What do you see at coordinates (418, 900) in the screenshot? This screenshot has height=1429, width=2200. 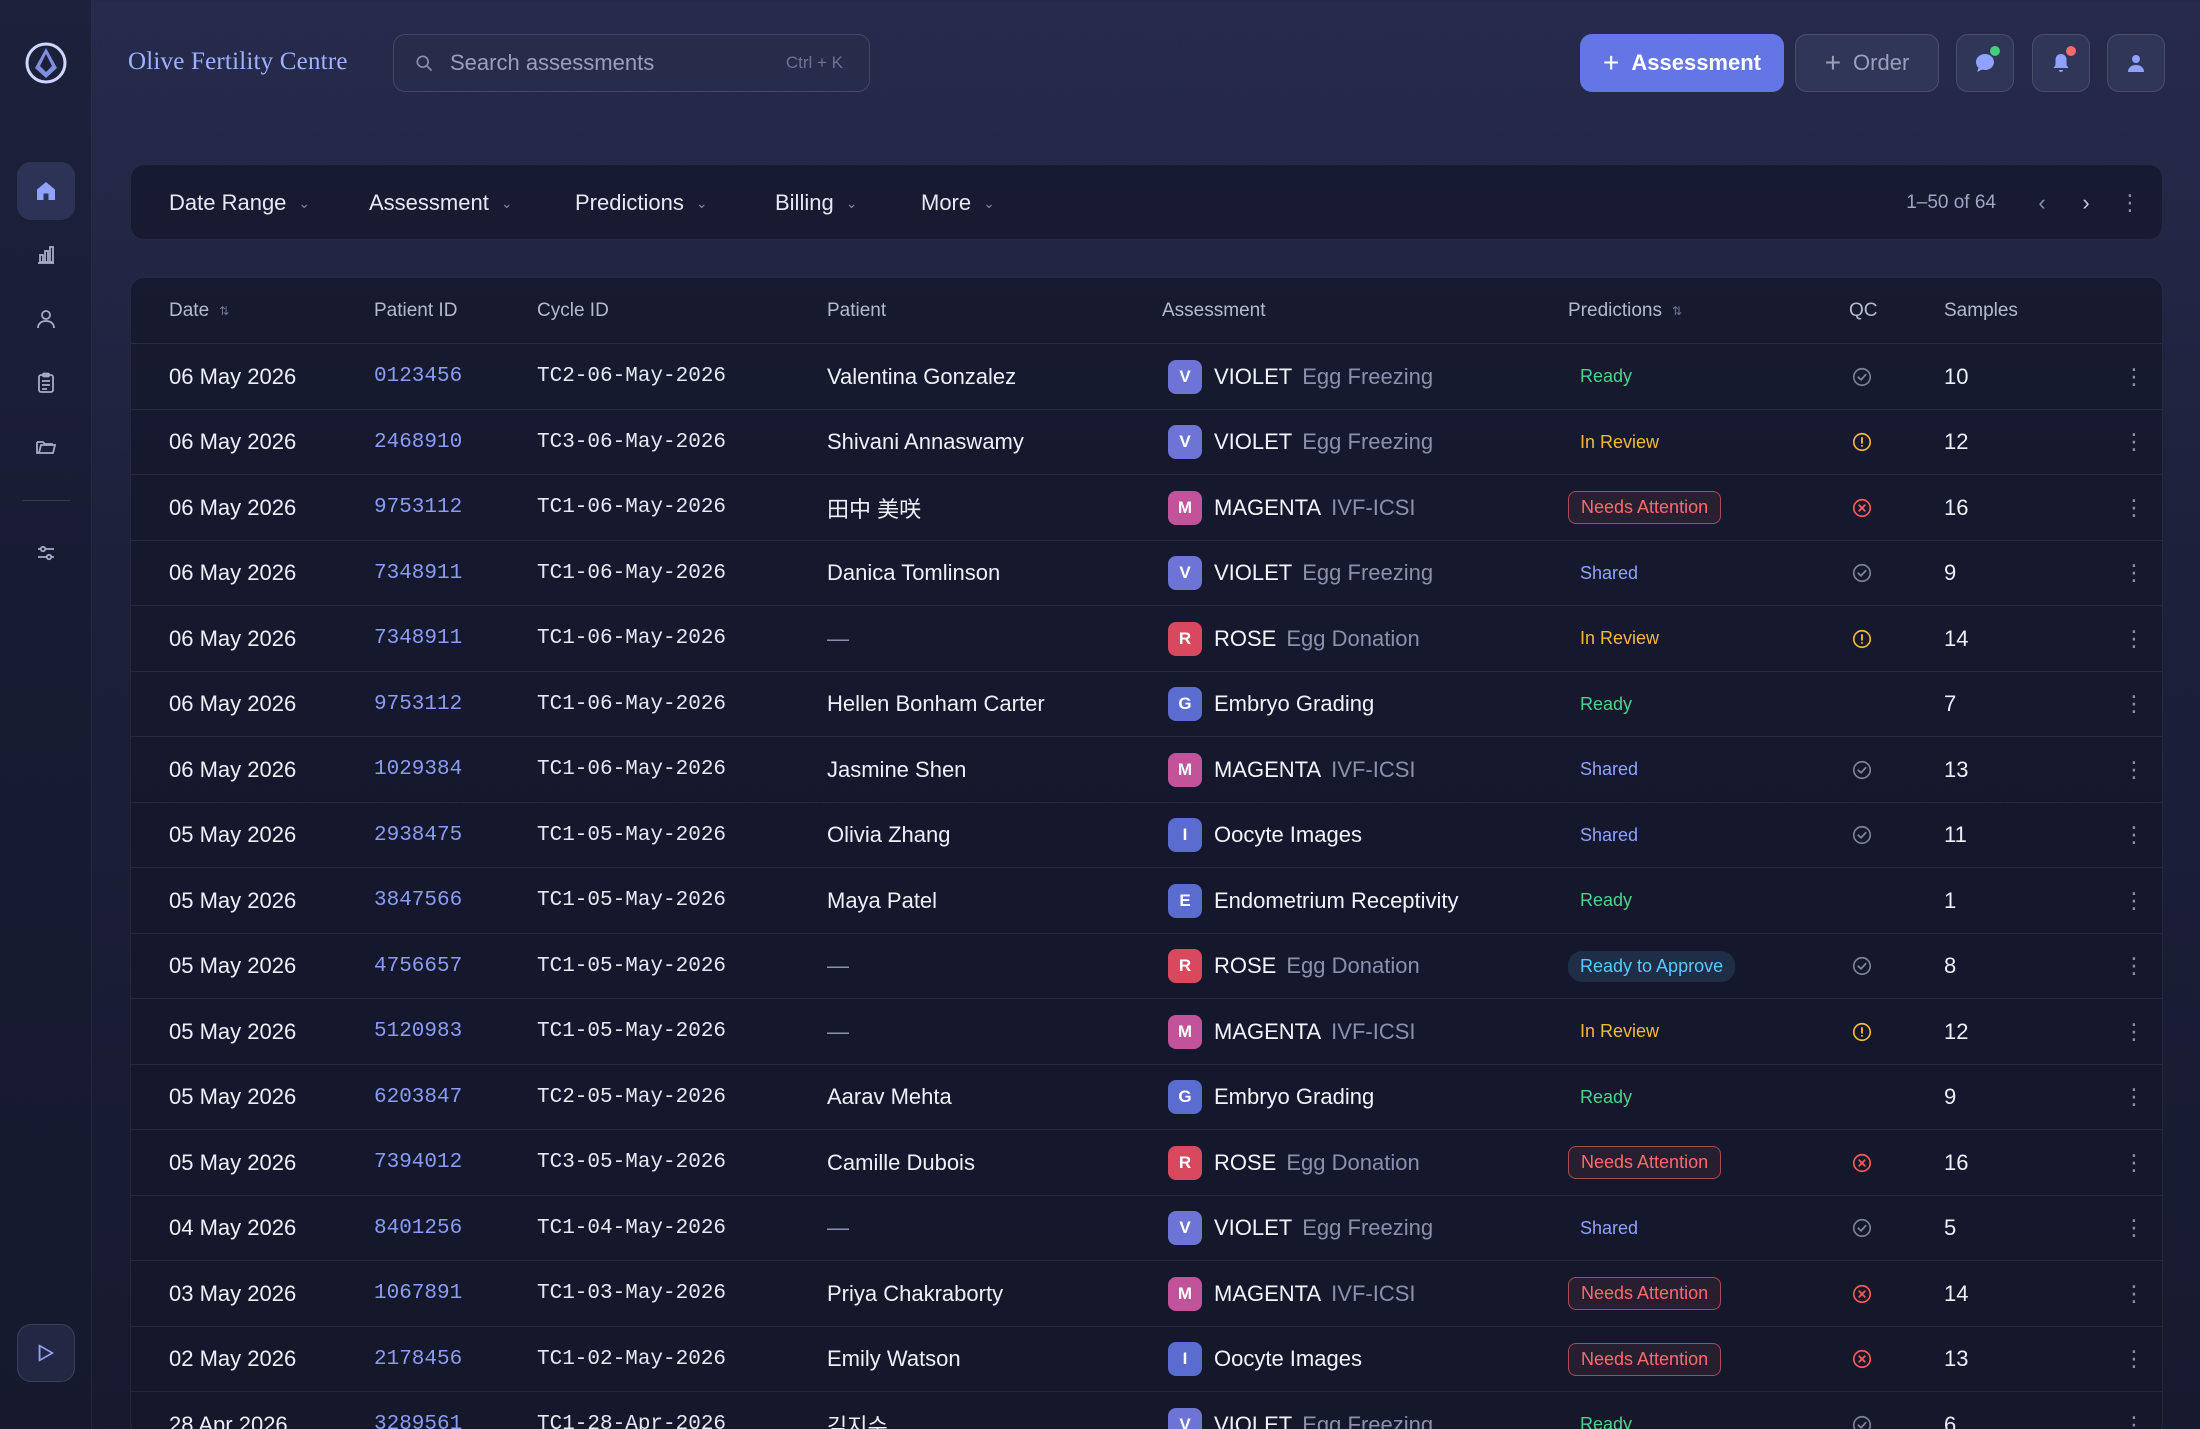 I see `row-patient-id-link: 3847566` at bounding box center [418, 900].